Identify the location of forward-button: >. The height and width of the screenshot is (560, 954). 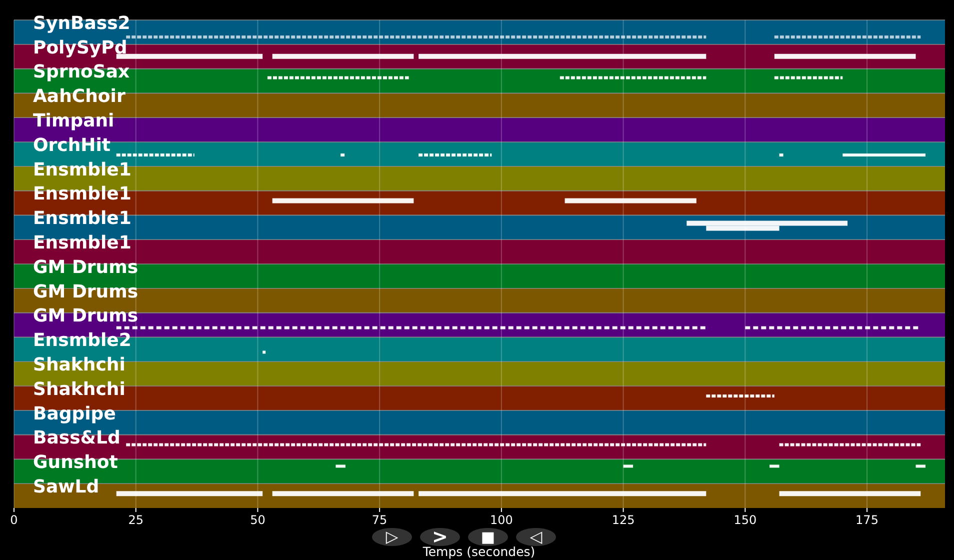
(440, 537).